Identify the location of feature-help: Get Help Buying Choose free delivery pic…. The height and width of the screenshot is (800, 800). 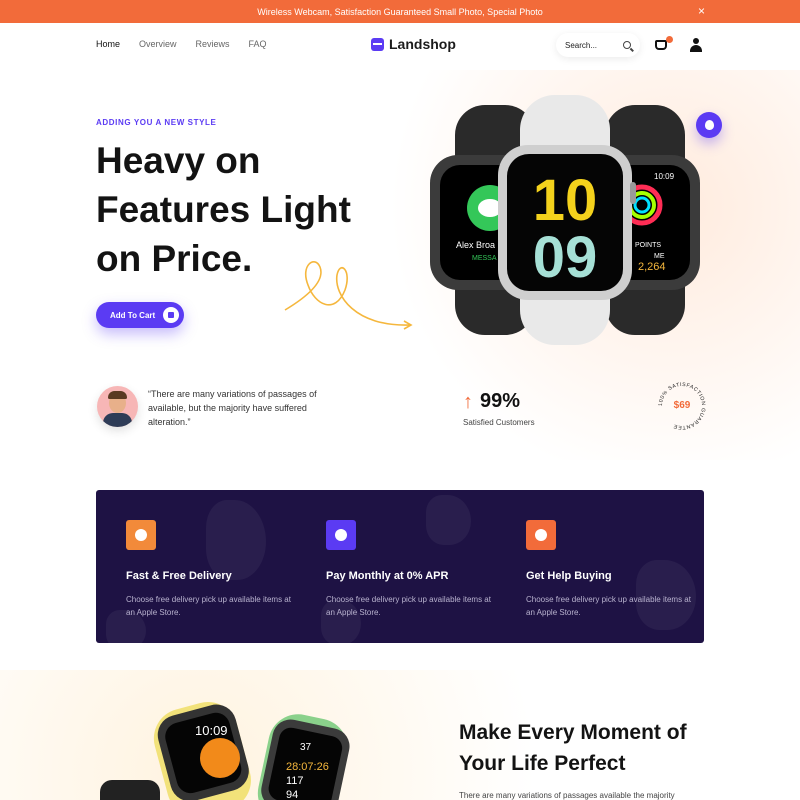
(611, 569).